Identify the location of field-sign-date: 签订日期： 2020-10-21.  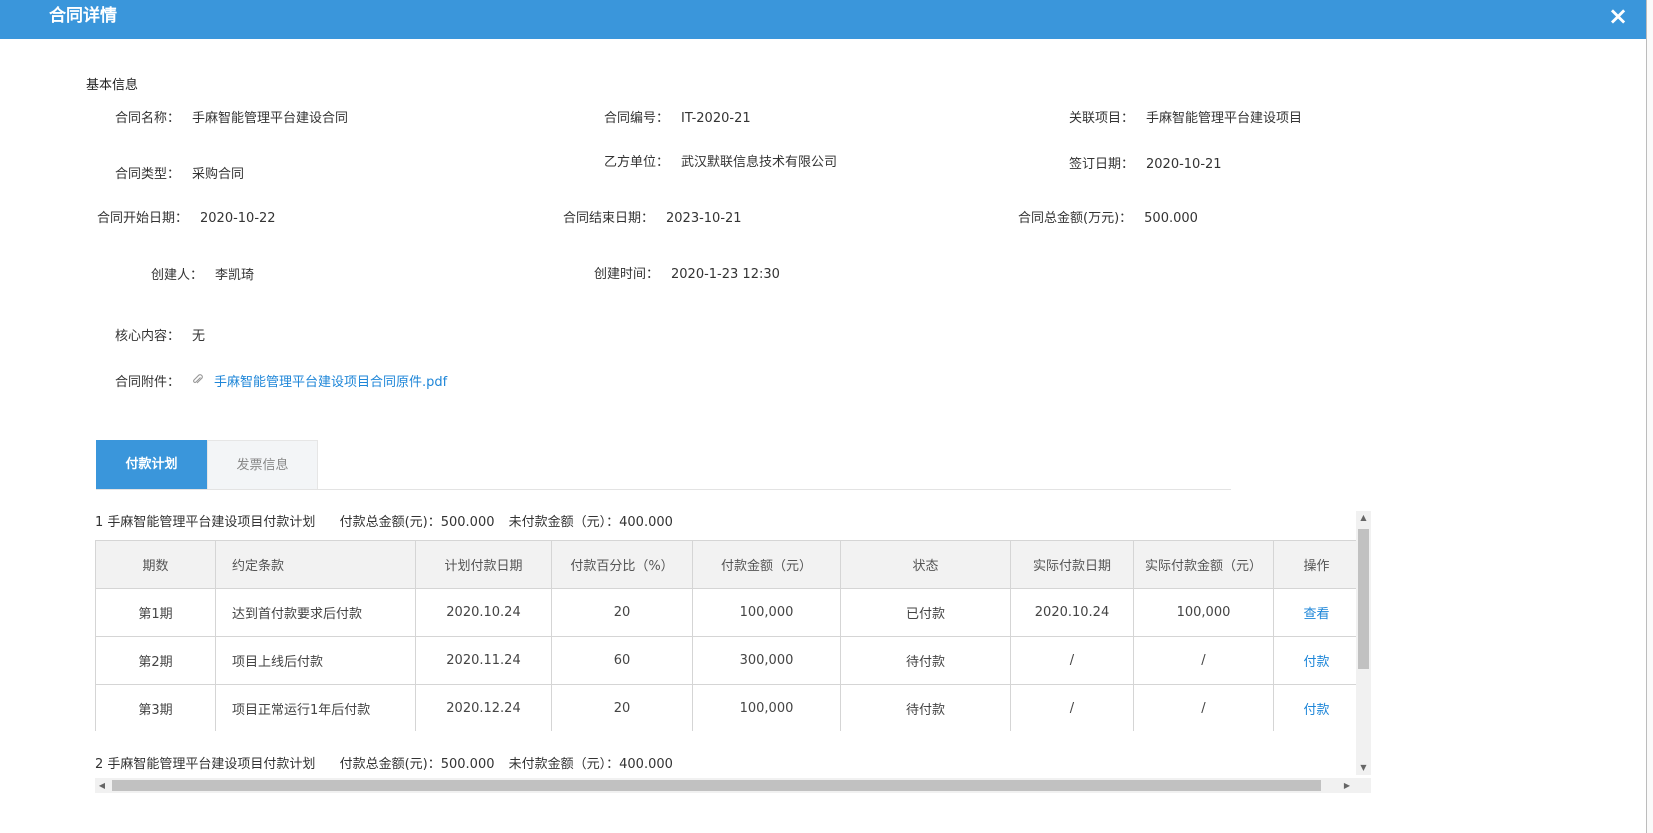
(1145, 162).